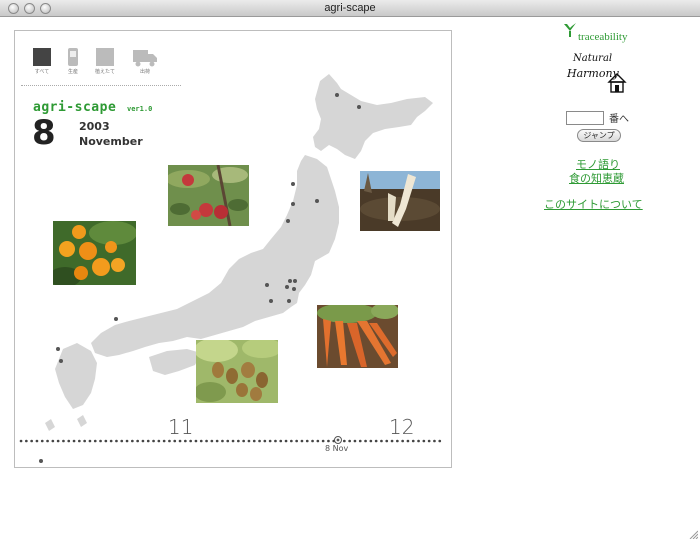  I want to click on svg-text: Natural, so click(592, 58).